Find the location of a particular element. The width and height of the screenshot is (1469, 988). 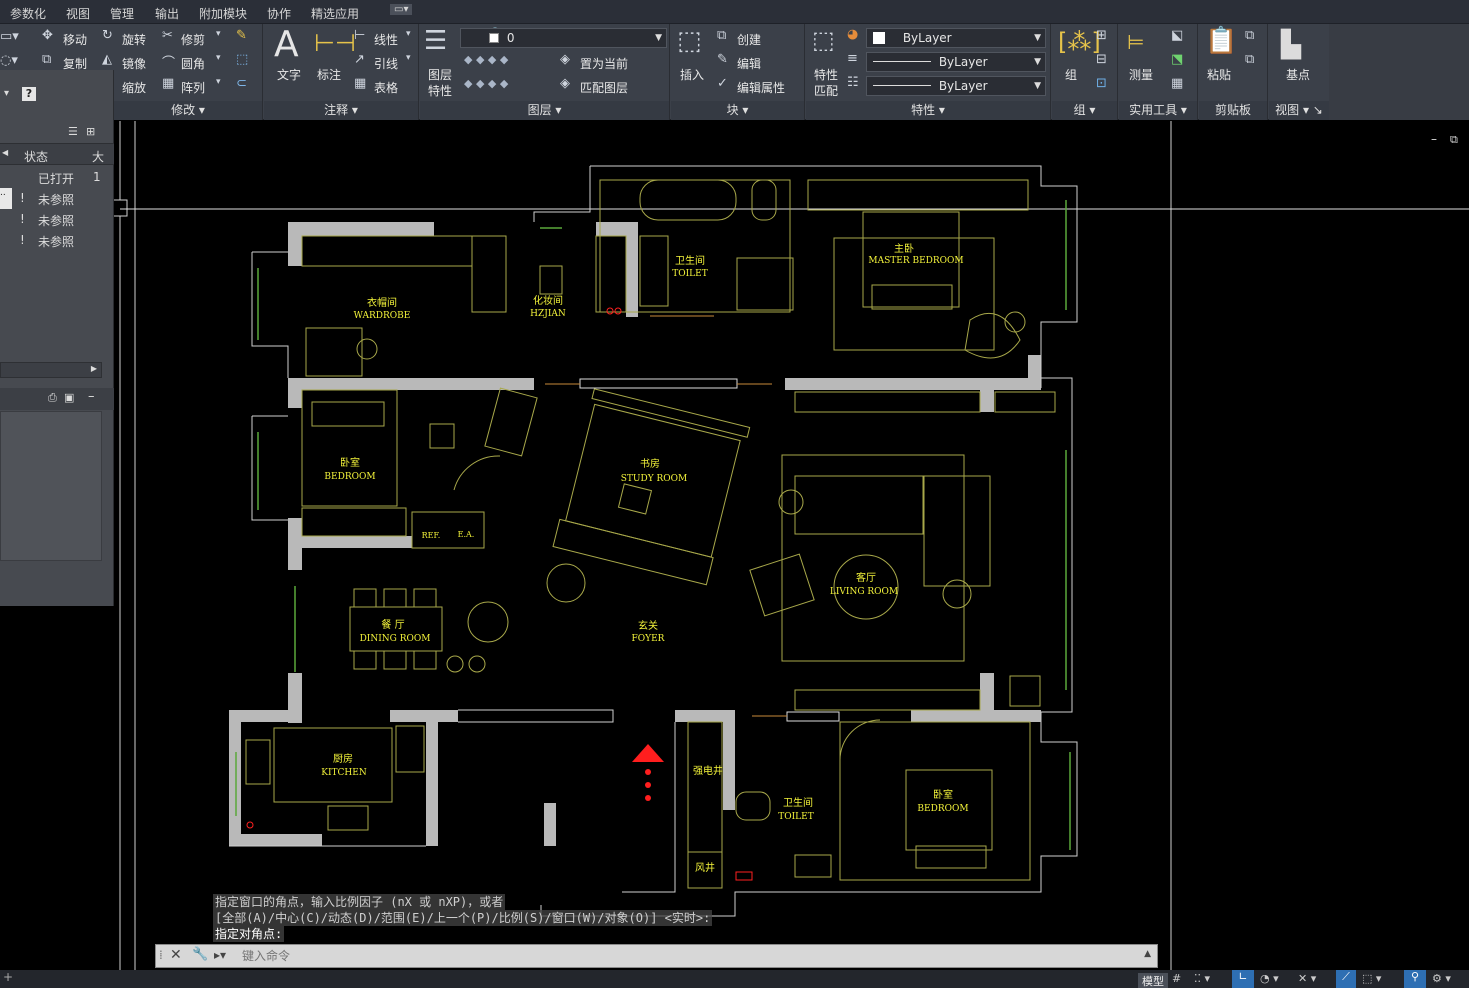

xref-row: .. ! 未参照 is located at coordinates (57, 198).